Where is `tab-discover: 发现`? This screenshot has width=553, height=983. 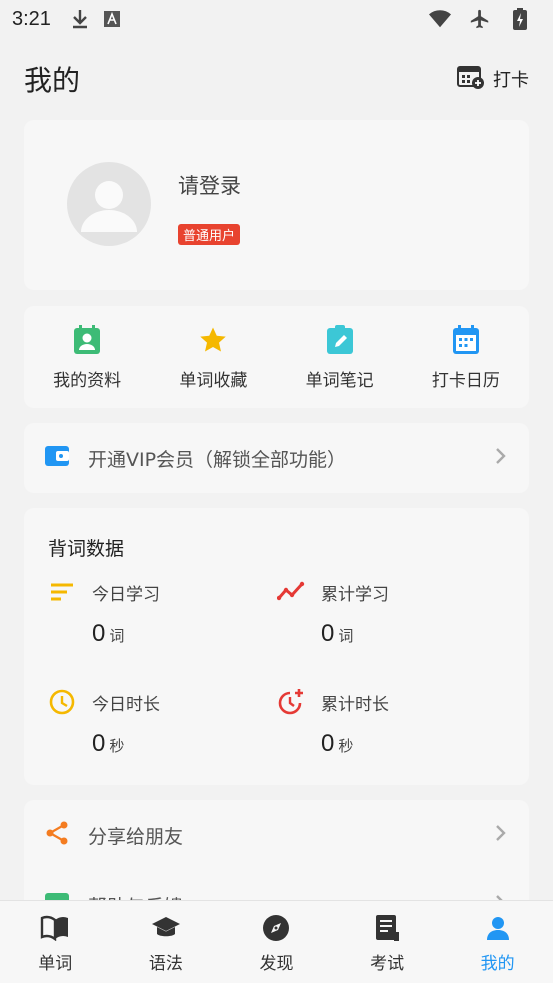 tab-discover: 发现 is located at coordinates (276, 942).